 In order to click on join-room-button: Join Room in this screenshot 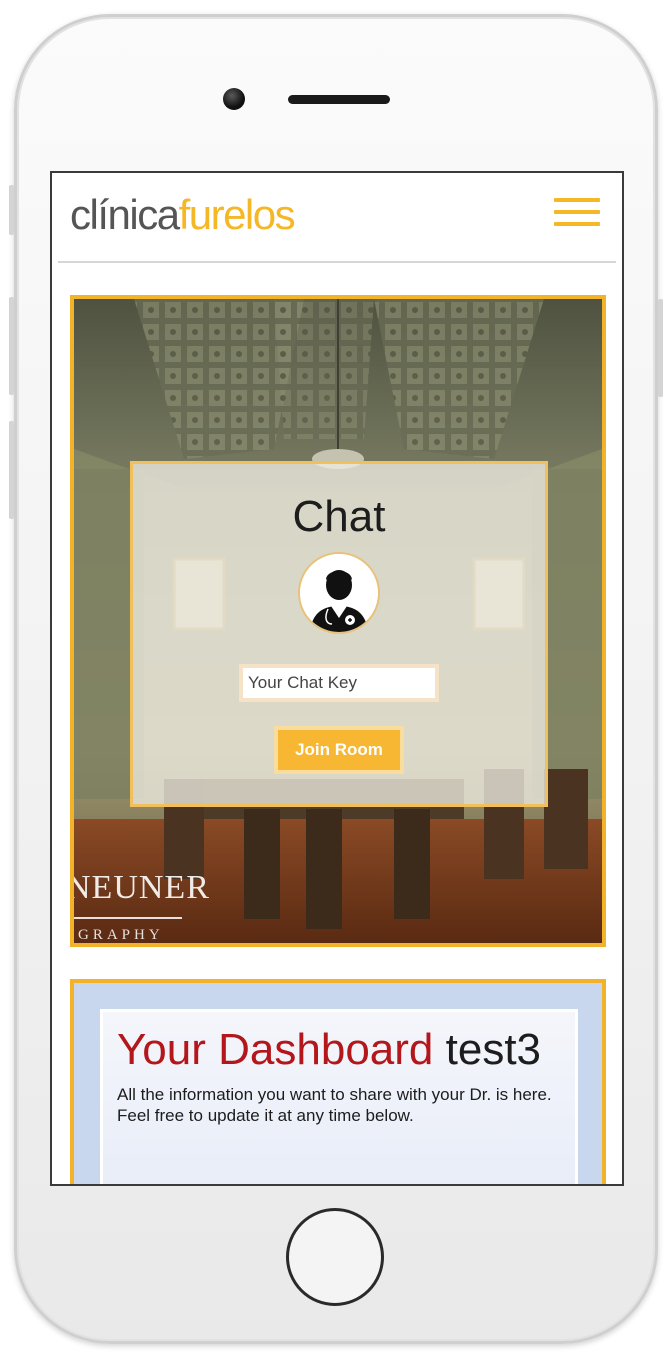, I will do `click(339, 750)`.